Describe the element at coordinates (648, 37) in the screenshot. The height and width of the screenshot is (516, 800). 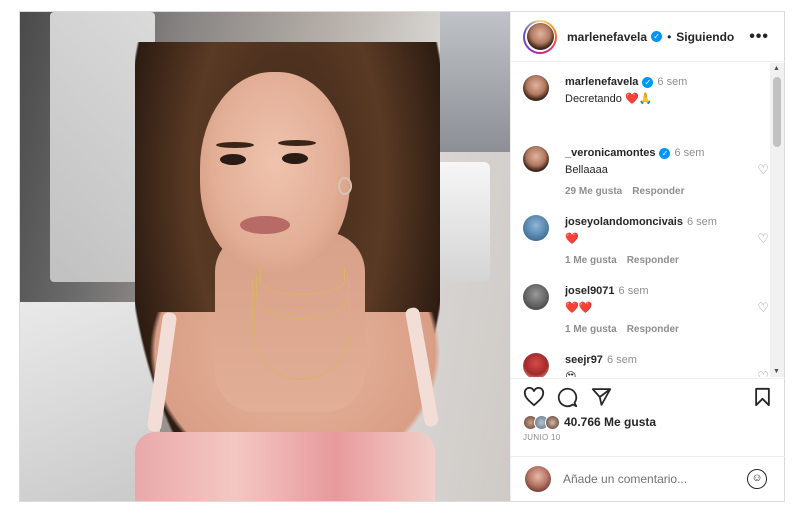
I see `post-header: marlenefavela ✓ • Siguiendo •••` at that location.